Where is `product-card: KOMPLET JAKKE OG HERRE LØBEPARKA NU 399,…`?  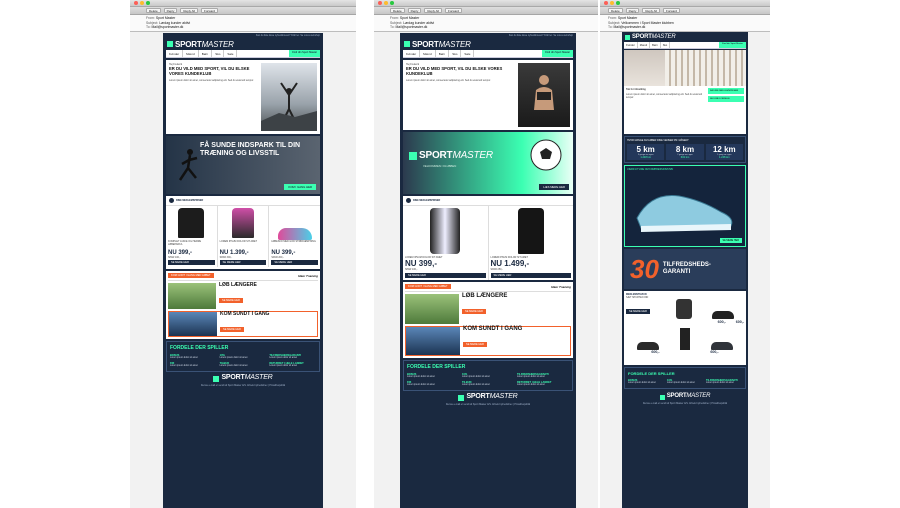 product-card: KOMPLET JAKKE OG HERRE LØBEPARKA NU 399,… is located at coordinates (192, 237).